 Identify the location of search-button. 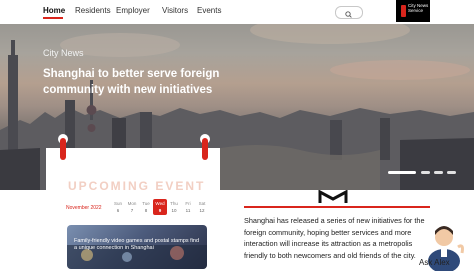
(349, 12).